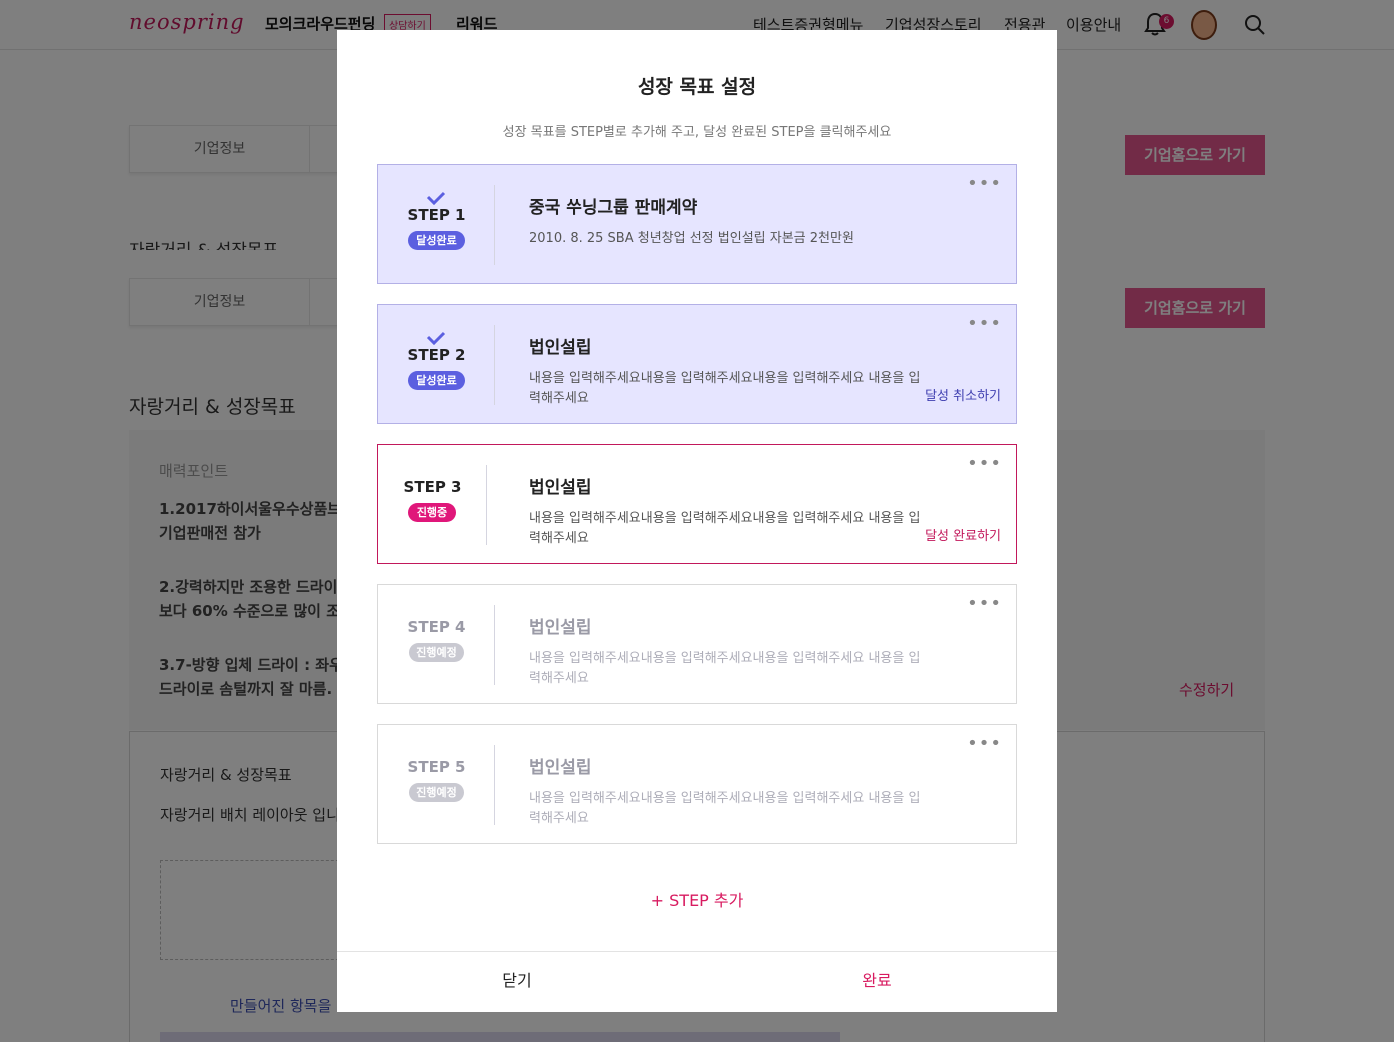 Image resolution: width=1394 pixels, height=1042 pixels. Describe the element at coordinates (436, 627) in the screenshot. I see `step-number: STEP 4` at that location.